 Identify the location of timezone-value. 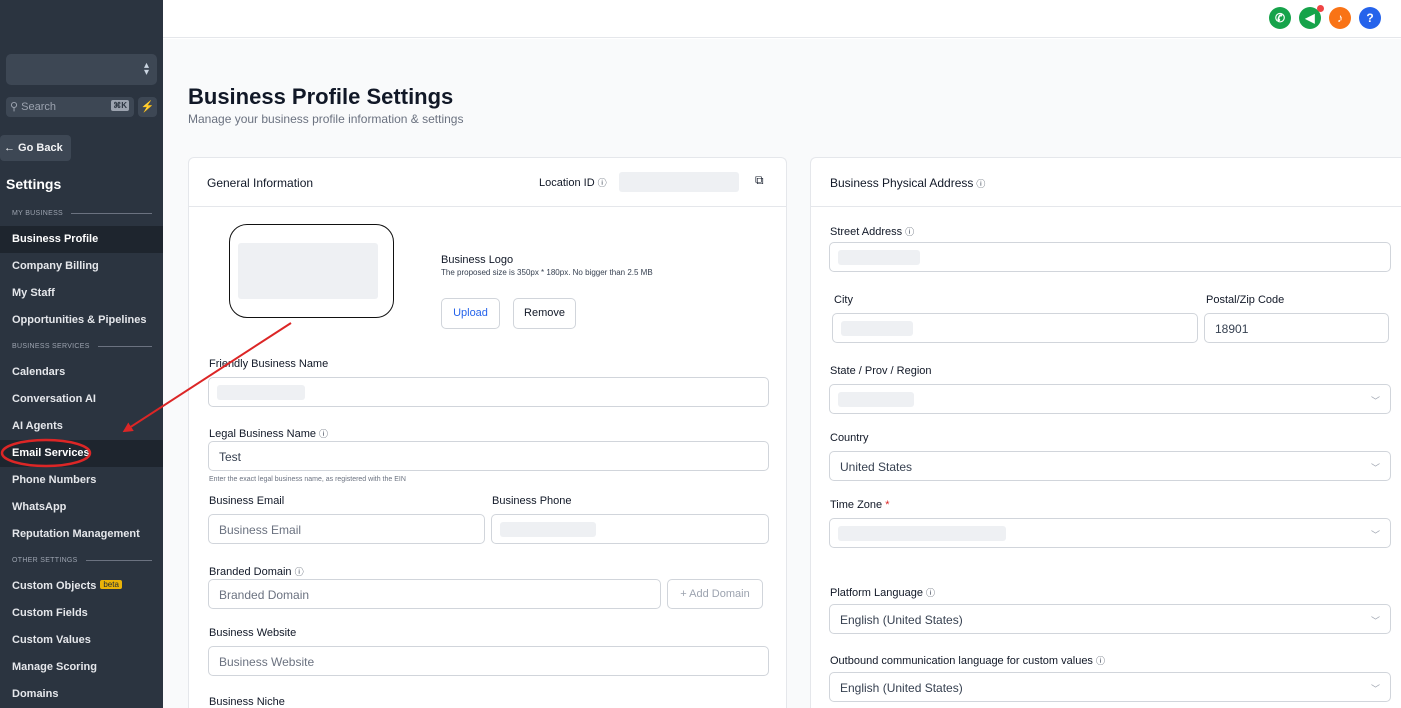
(922, 533).